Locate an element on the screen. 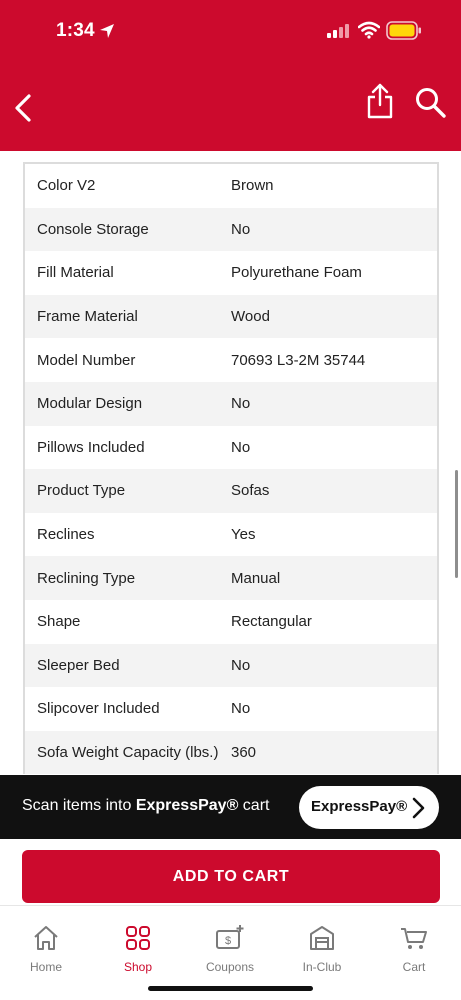 The image size is (461, 1000). location-arrow-icon is located at coordinates (107, 31).